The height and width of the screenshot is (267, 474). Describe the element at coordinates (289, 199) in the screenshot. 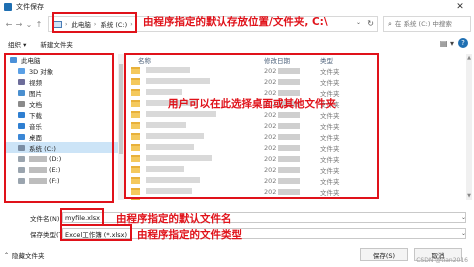

I see `redacted-text` at that location.